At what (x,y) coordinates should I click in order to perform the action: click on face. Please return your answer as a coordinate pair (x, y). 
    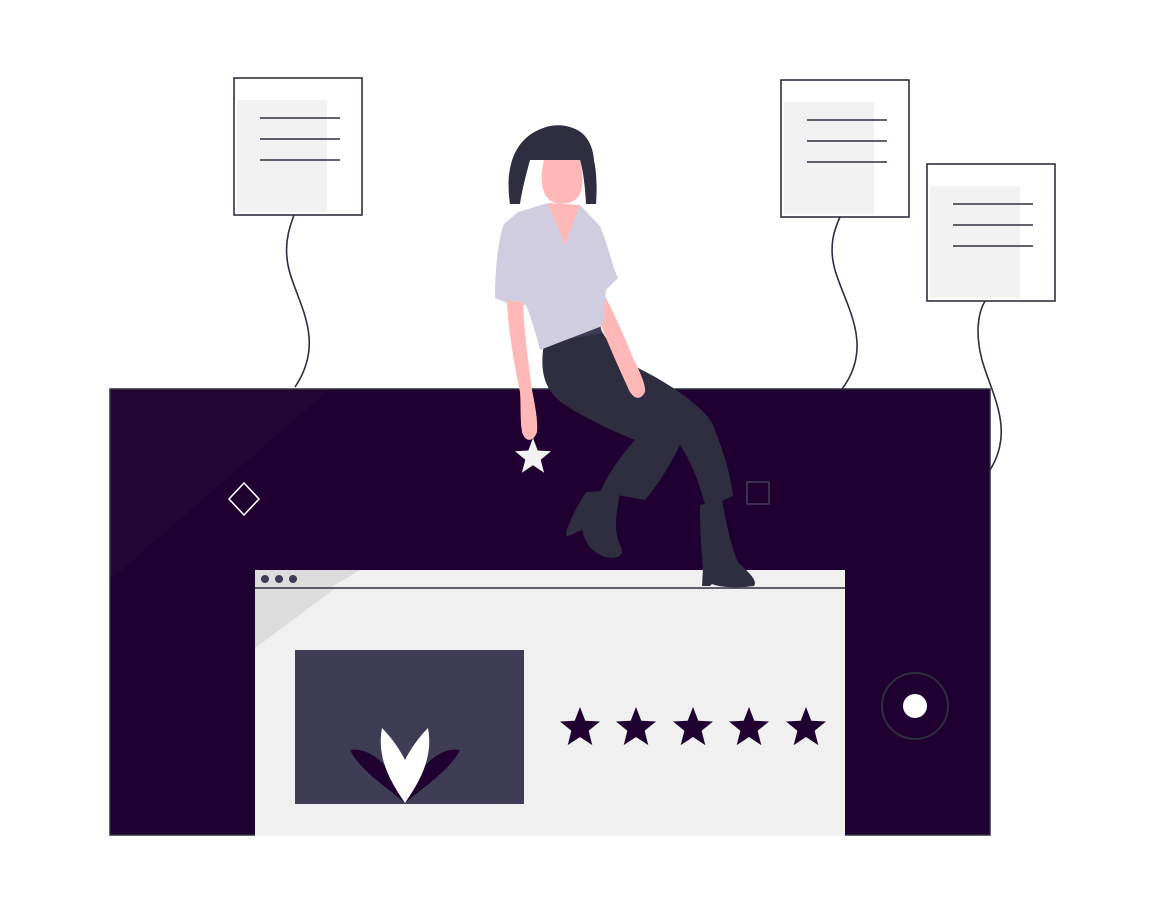
    Looking at the image, I should click on (562, 182).